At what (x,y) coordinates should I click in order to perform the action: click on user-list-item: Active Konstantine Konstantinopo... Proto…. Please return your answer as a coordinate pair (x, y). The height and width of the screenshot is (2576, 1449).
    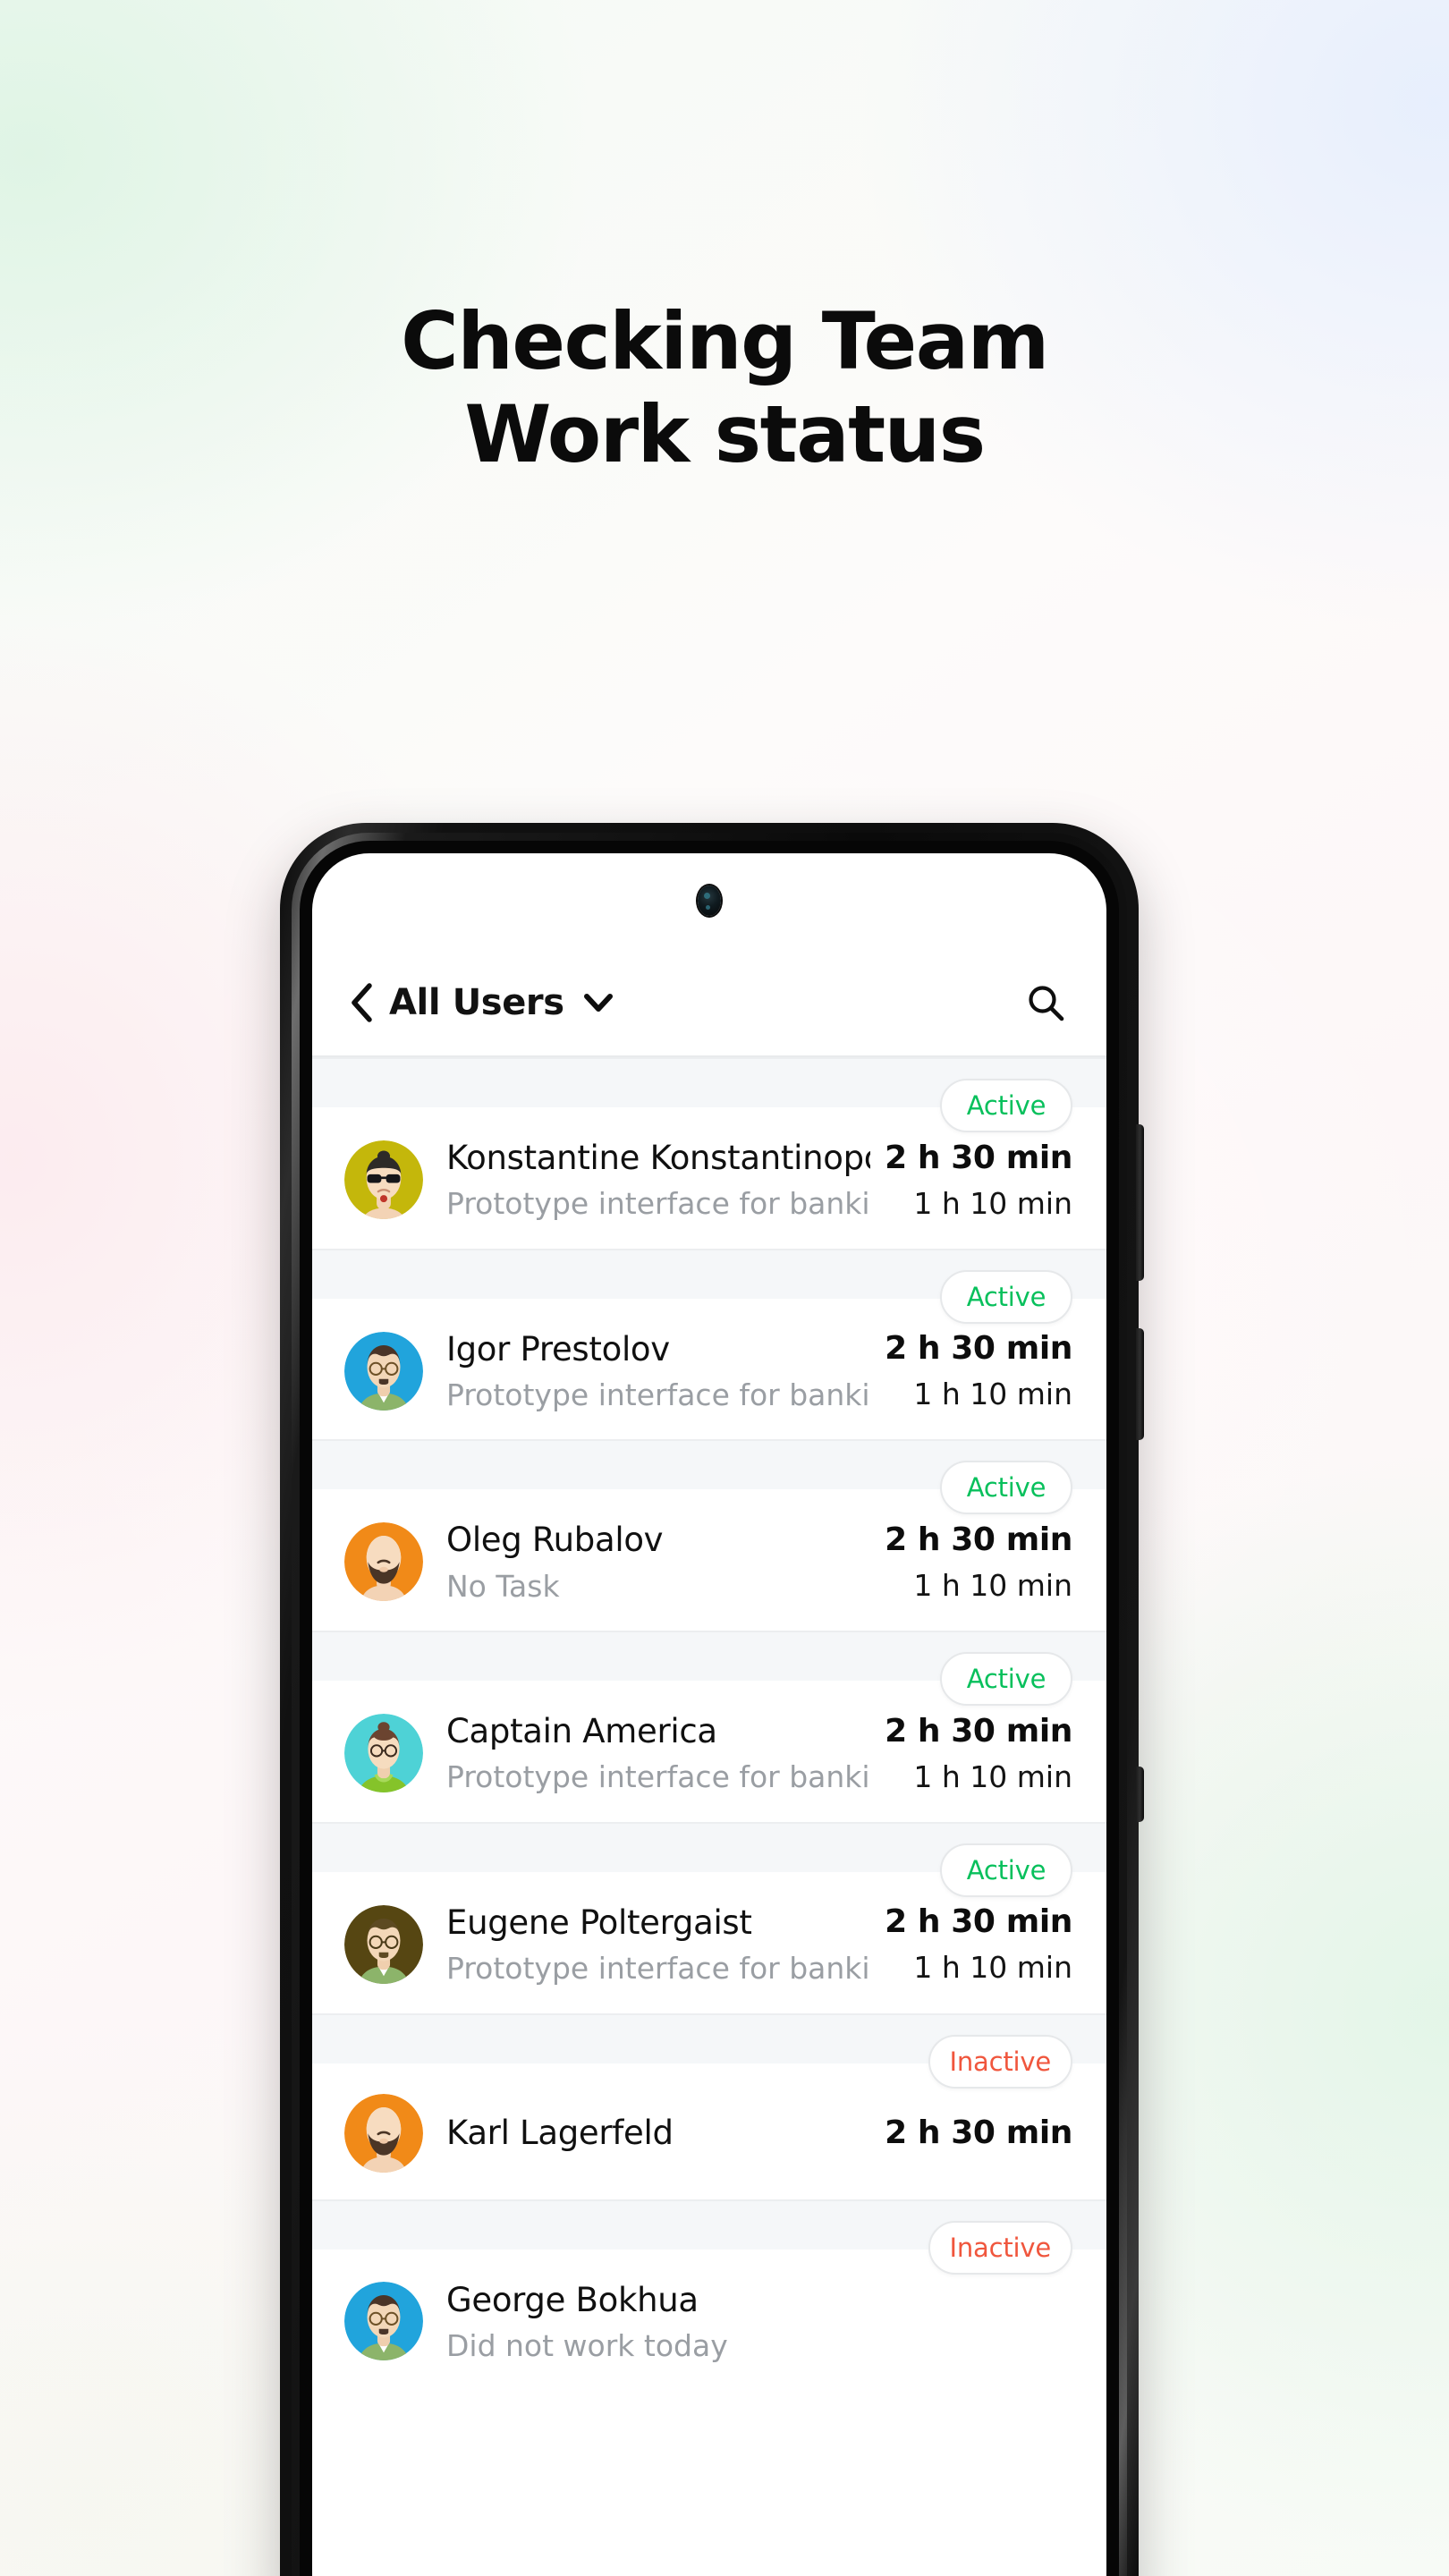
    Looking at the image, I should click on (709, 1153).